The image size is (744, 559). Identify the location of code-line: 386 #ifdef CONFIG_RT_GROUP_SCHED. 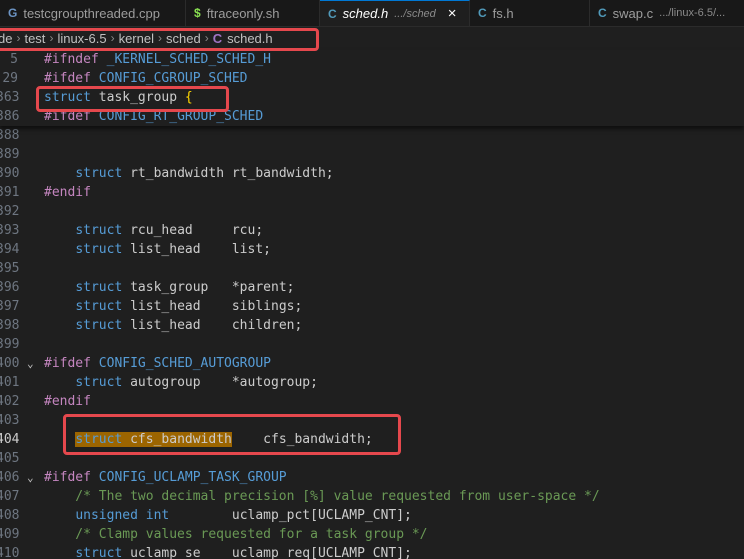
(372, 116).